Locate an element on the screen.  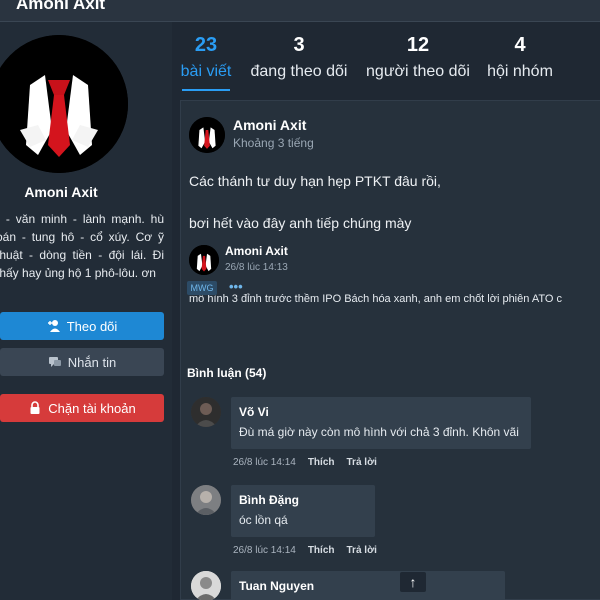
tab-followers: 12 người theo dõi is located at coordinates (418, 57).